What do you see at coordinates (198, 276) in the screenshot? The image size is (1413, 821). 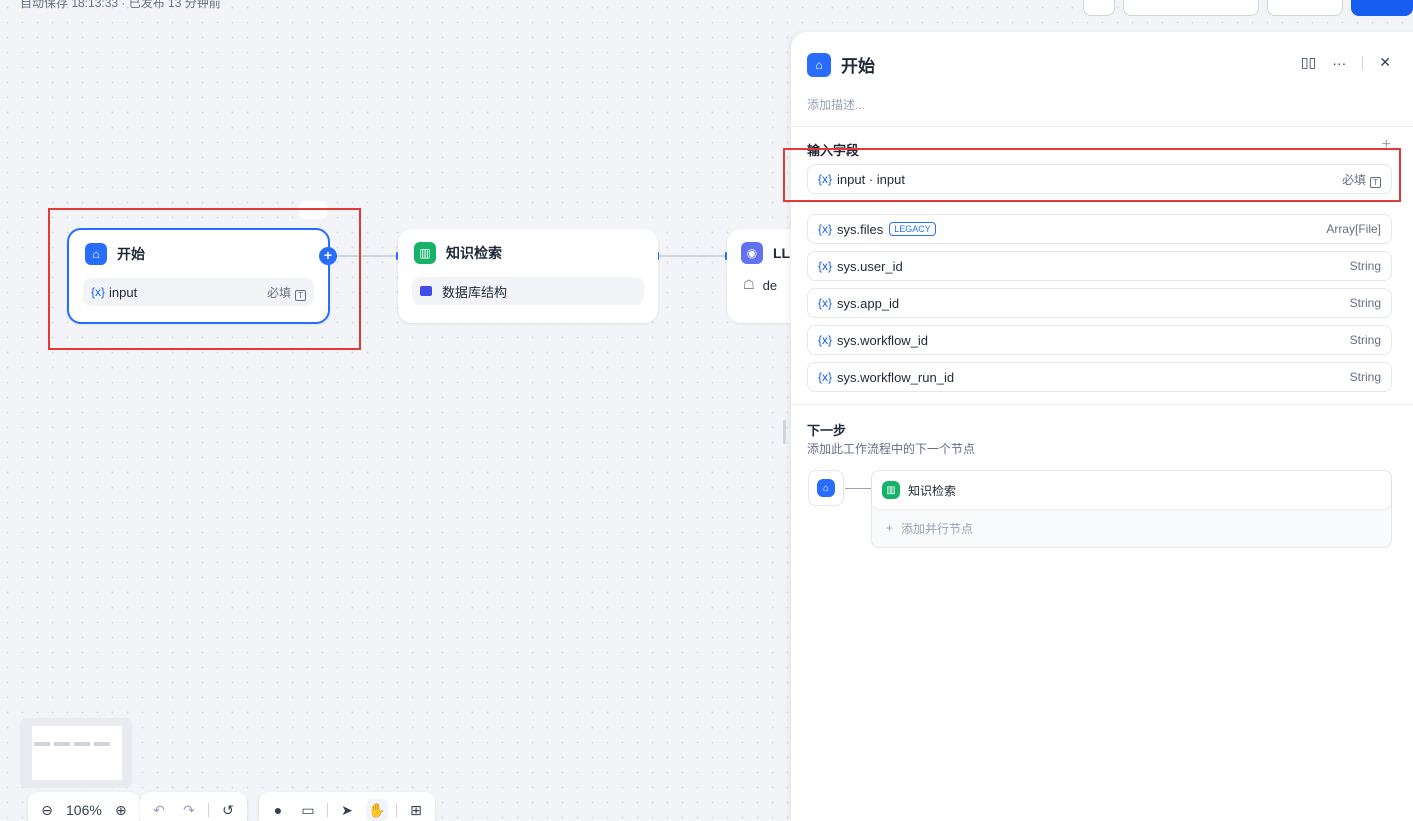 I see `start-node: ⌂ 开始 {x} input 必填 T` at bounding box center [198, 276].